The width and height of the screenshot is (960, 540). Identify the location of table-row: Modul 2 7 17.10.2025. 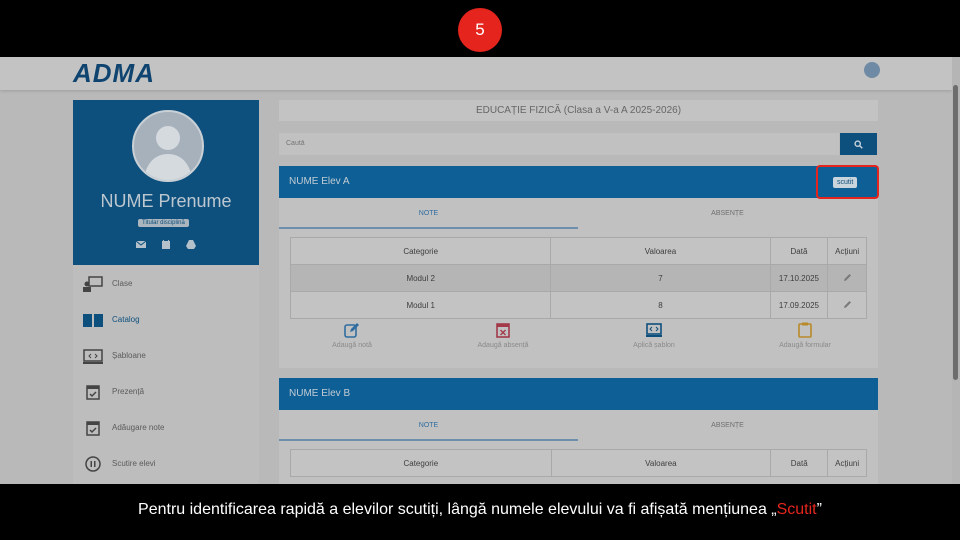
(578, 278).